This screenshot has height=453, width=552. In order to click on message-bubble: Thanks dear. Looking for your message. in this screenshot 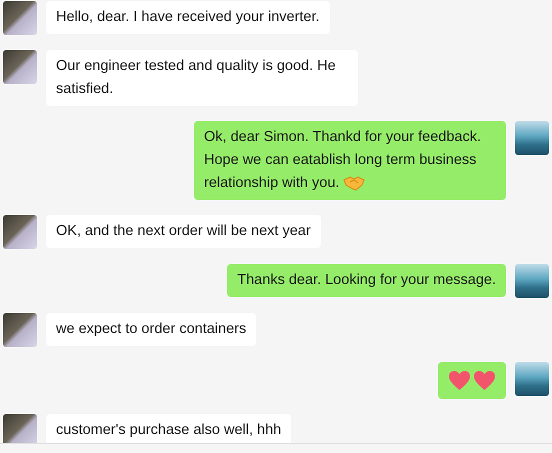, I will do `click(366, 280)`.